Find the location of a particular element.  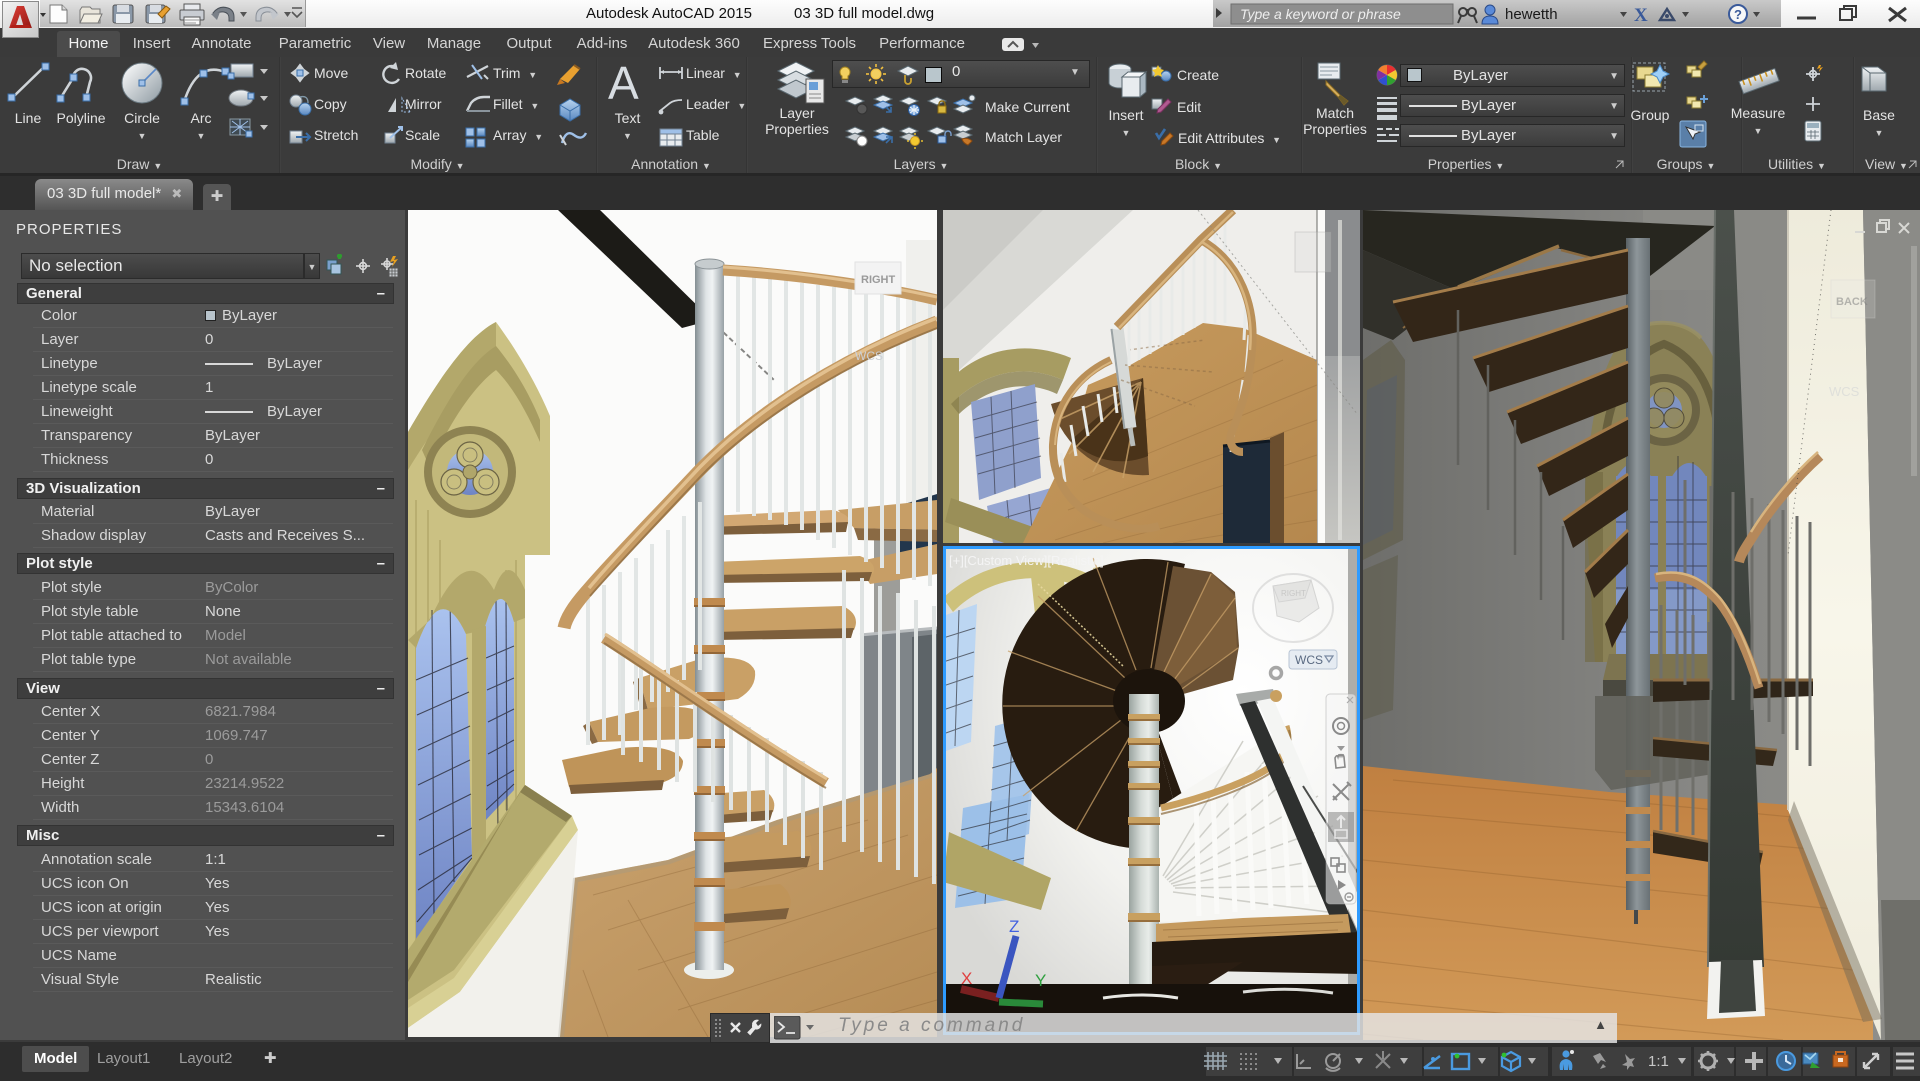

svg-text: hewetth is located at coordinates (1531, 14).